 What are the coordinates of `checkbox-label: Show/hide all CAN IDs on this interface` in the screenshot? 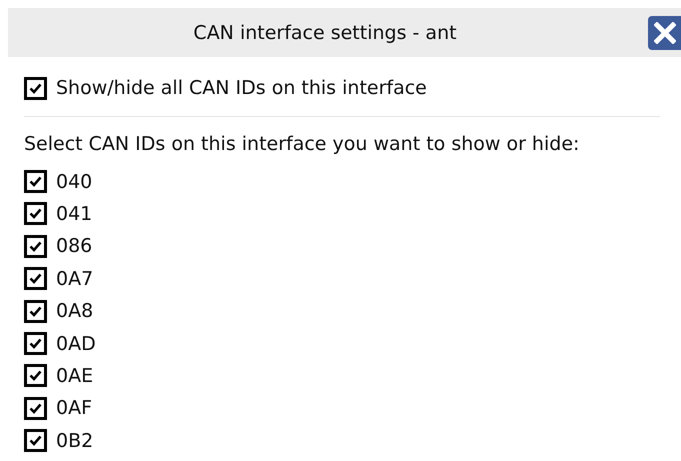 It's located at (241, 88).